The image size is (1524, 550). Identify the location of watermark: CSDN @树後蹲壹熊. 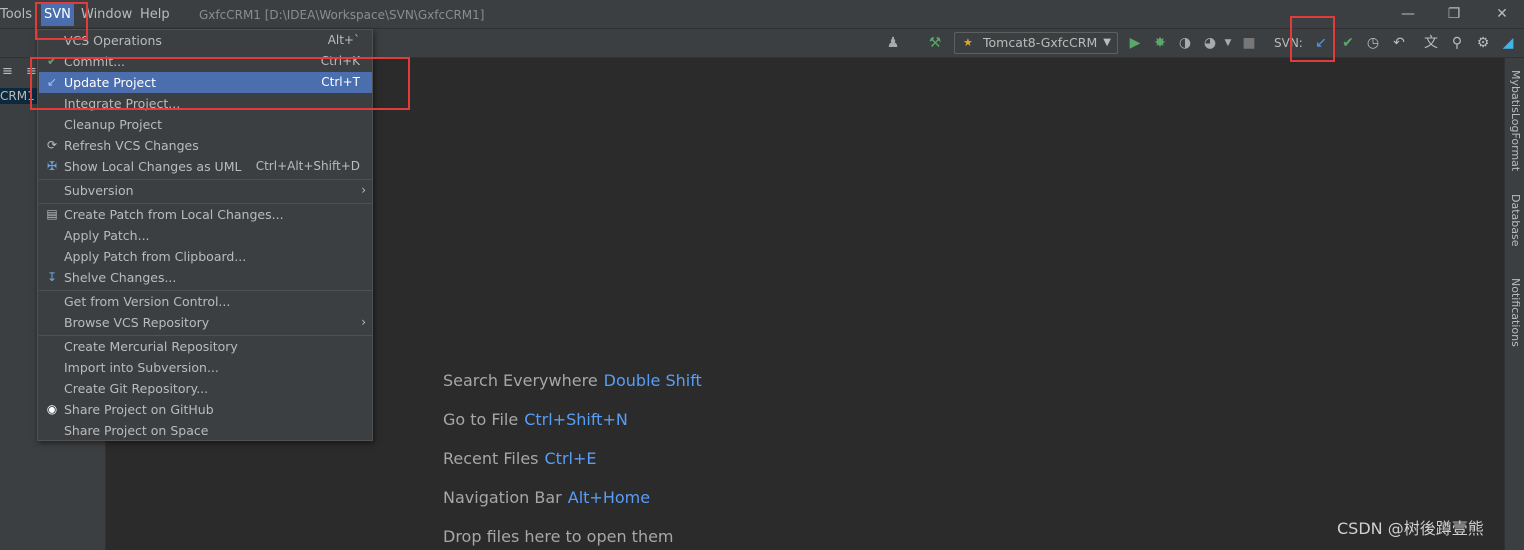
(1410, 528).